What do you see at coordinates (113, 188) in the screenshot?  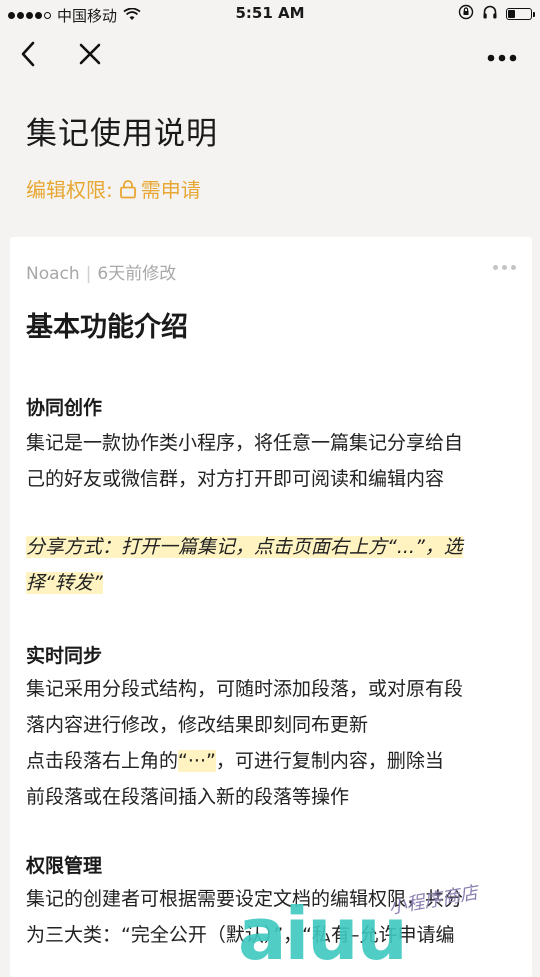 I see `edit-permission: 编辑权限: 需申请` at bounding box center [113, 188].